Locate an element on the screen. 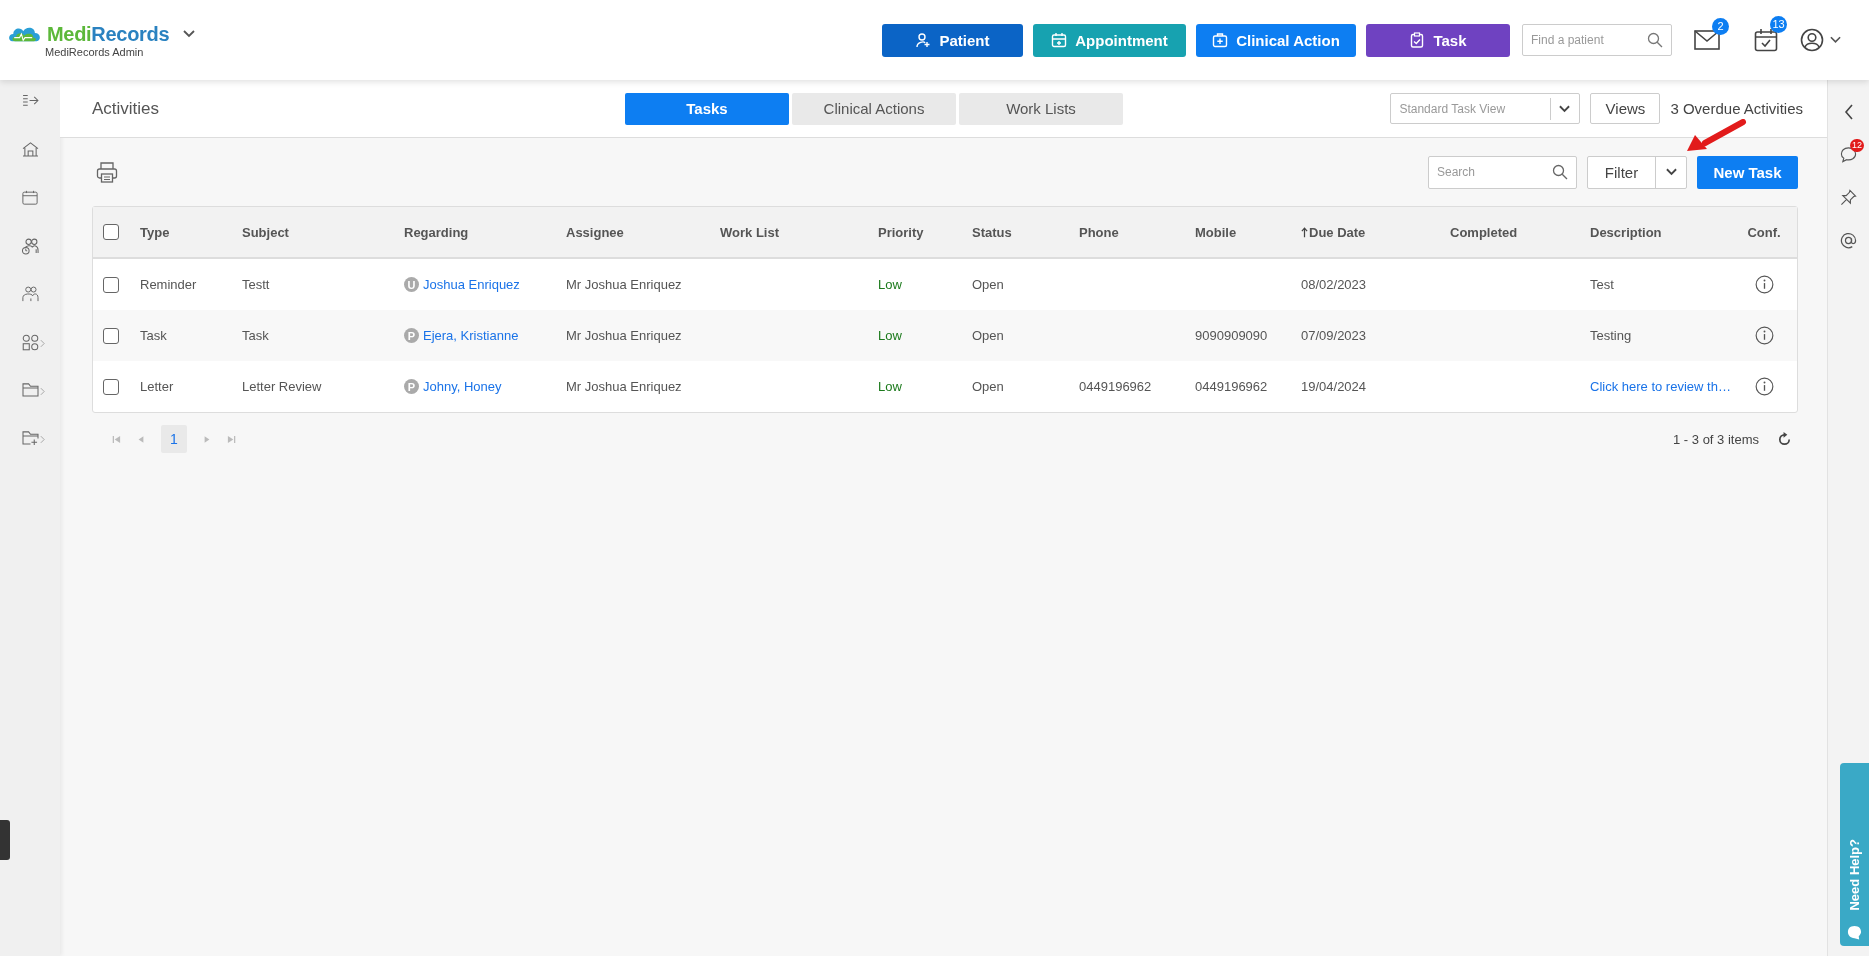  notification-badge: 13 is located at coordinates (1778, 24).